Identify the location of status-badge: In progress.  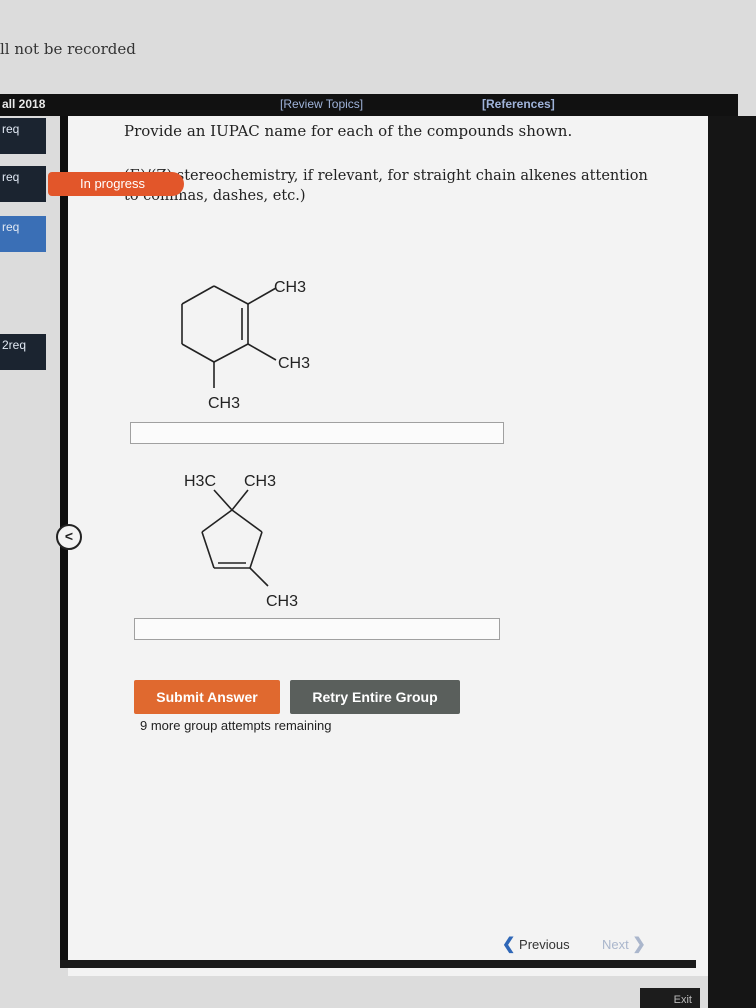
(116, 184).